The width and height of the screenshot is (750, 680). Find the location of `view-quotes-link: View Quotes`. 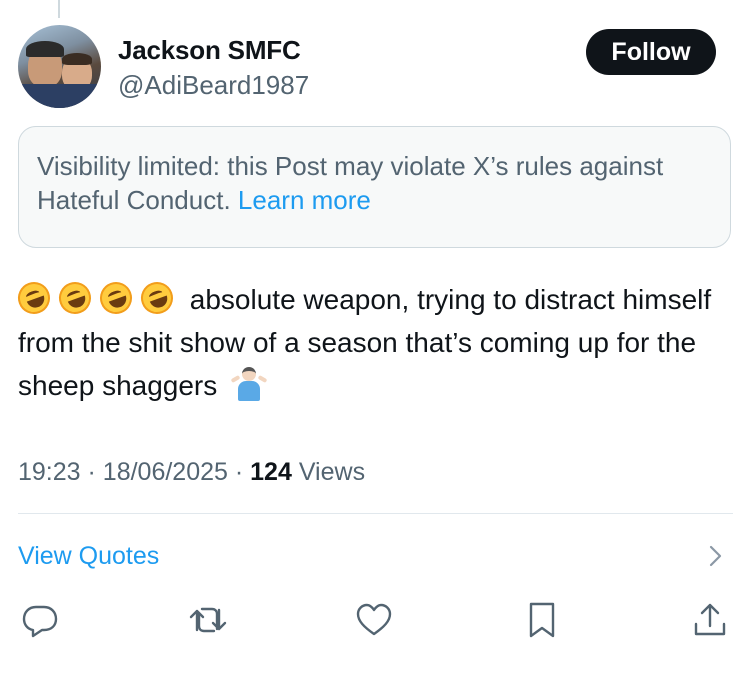

view-quotes-link: View Quotes is located at coordinates (88, 556).